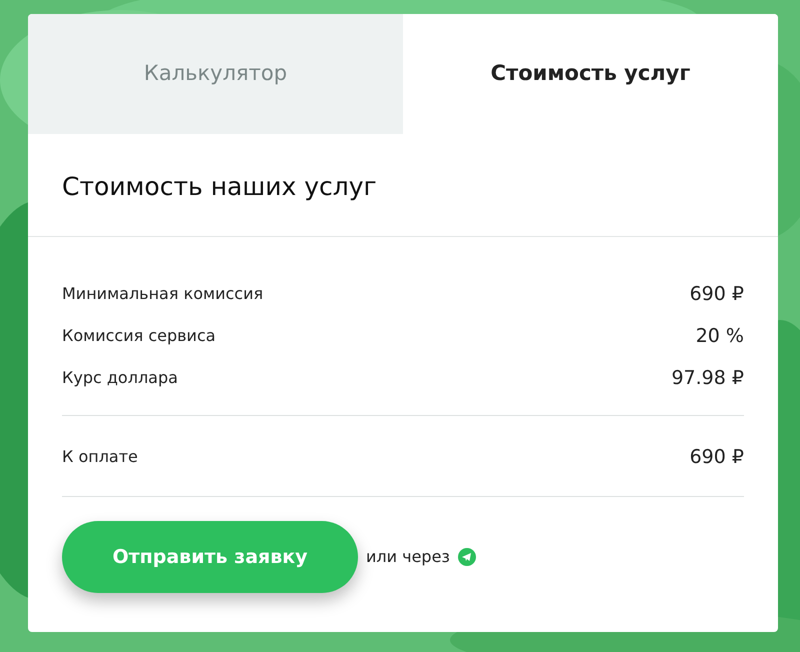  Describe the element at coordinates (707, 378) in the screenshot. I see `row-value: 97.98 ₽` at that location.